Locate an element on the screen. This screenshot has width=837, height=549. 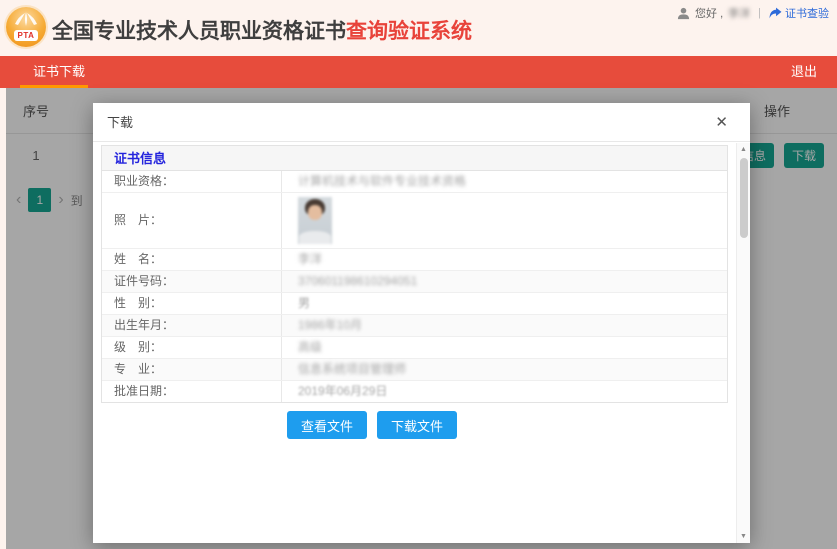
section-title: 证书信息 is located at coordinates (414, 158).